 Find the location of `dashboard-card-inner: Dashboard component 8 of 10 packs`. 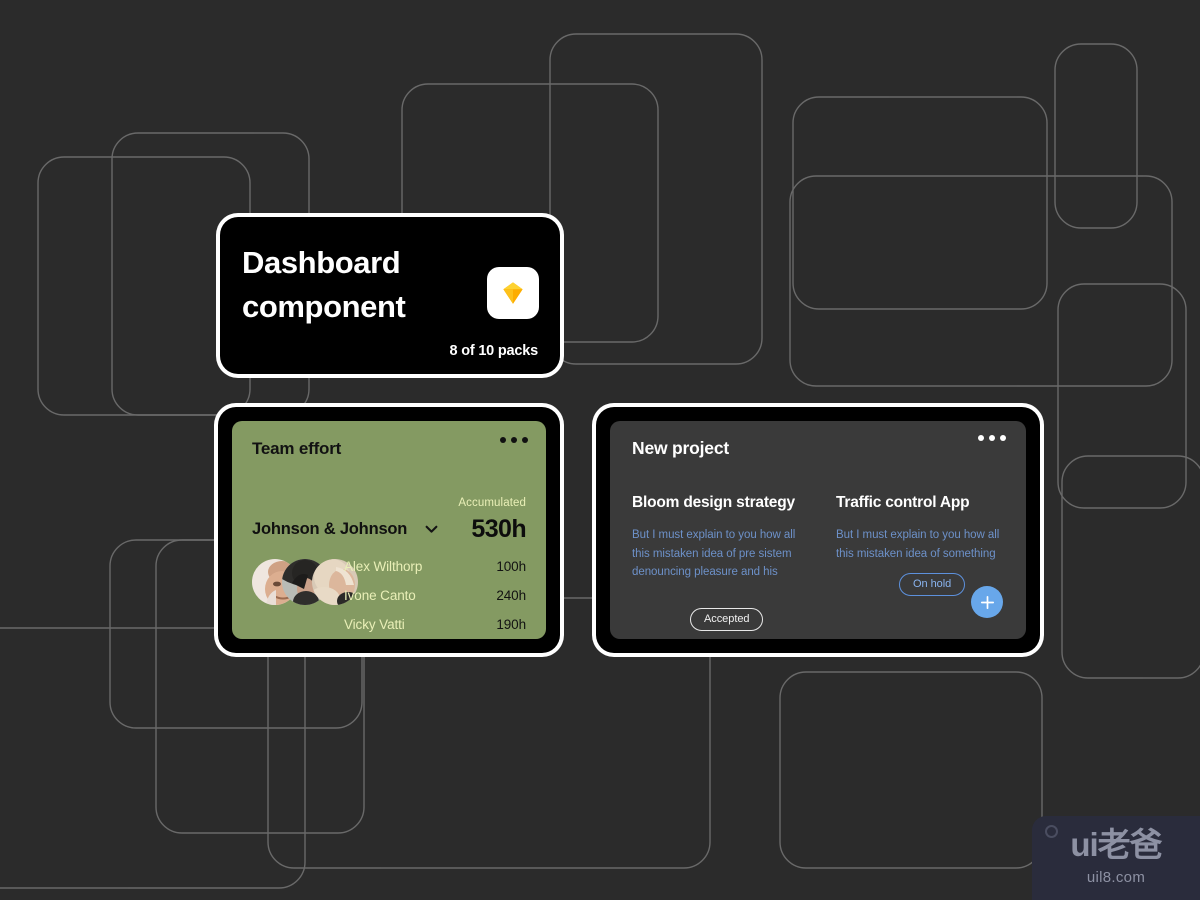

dashboard-card-inner: Dashboard component 8 of 10 packs is located at coordinates (390, 295).